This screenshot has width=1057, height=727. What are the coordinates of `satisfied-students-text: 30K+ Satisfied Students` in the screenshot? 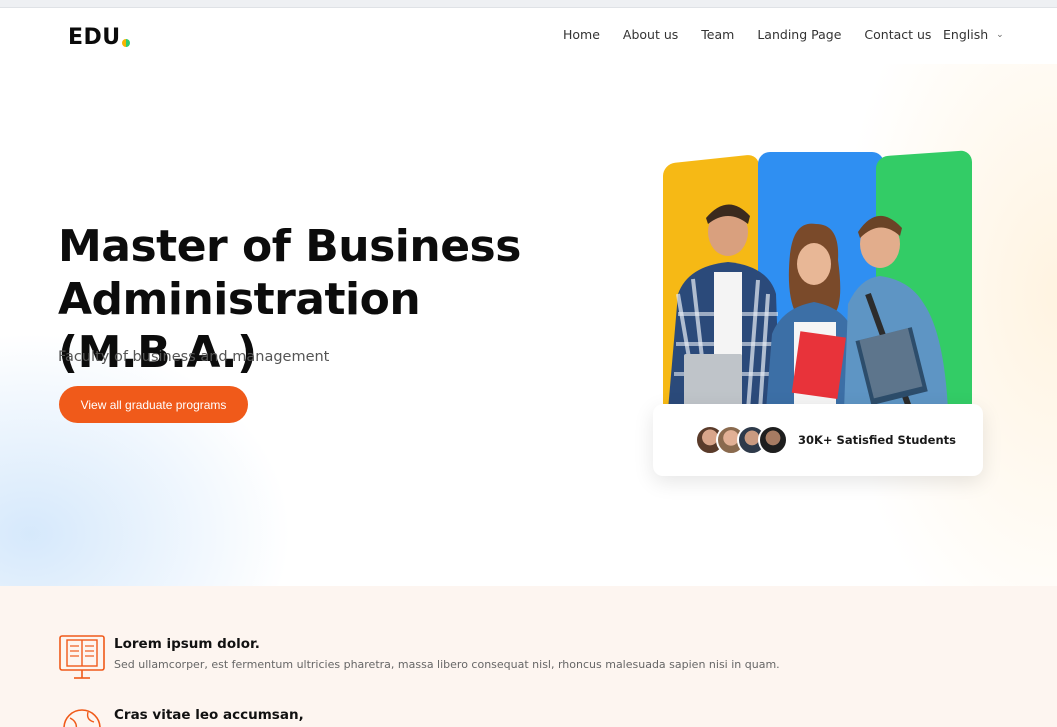 It's located at (877, 440).